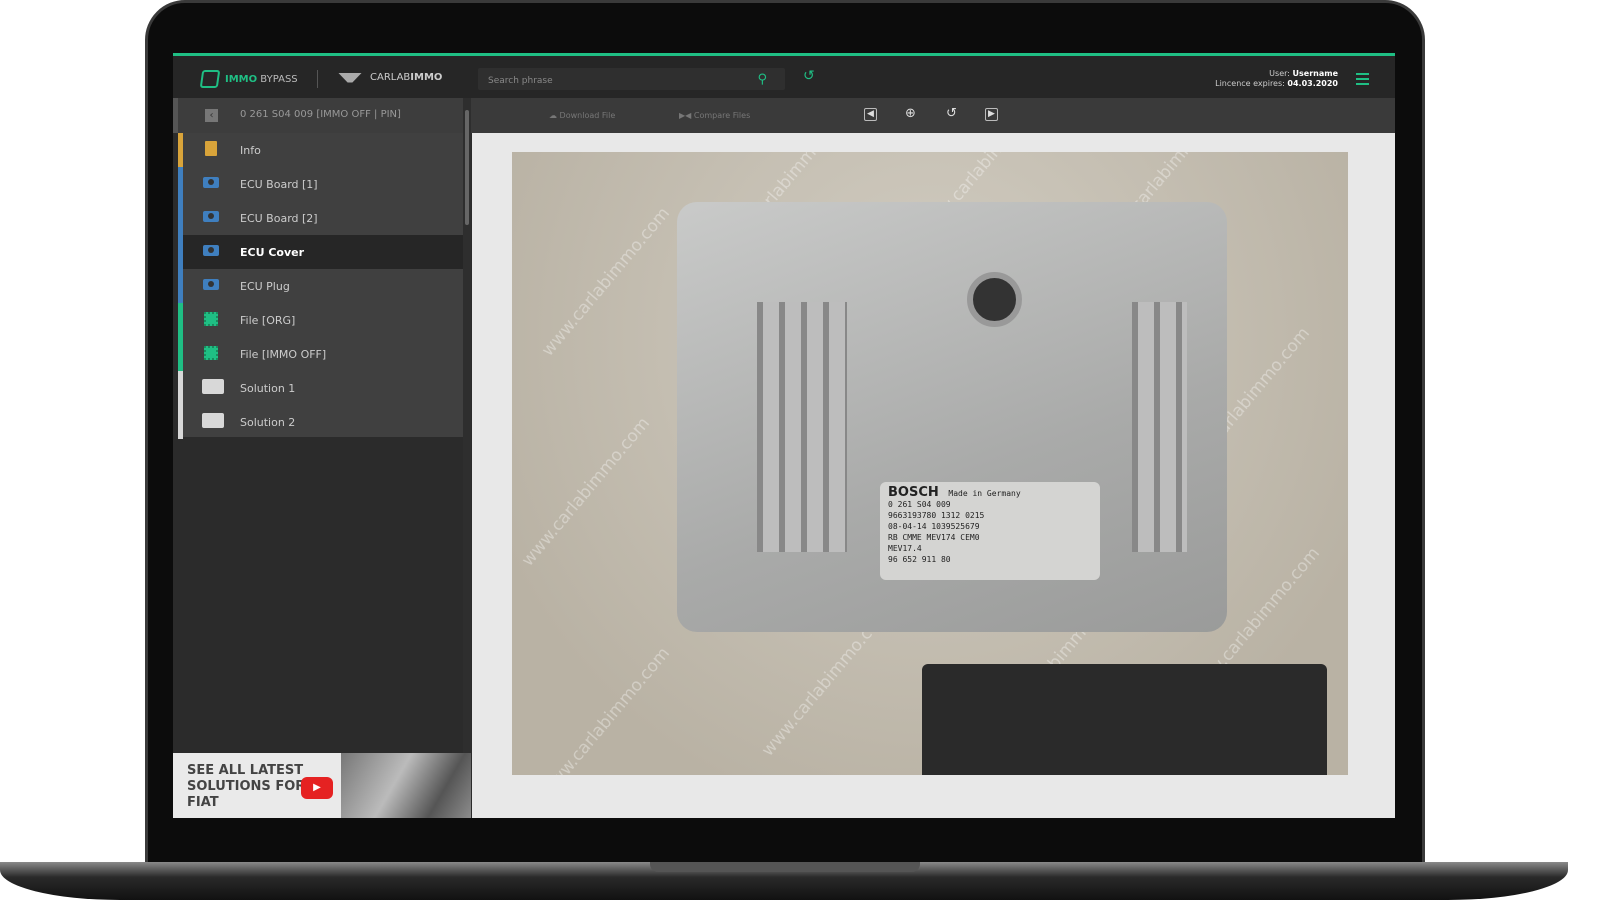 The height and width of the screenshot is (918, 1600). I want to click on zoom-in-icon: ⊕, so click(910, 114).